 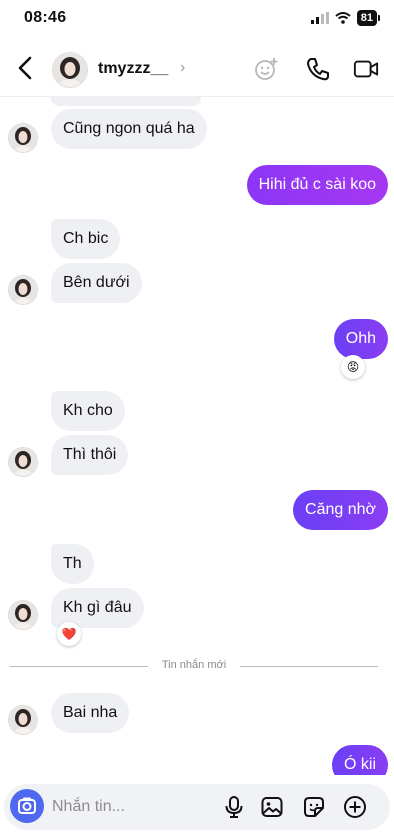 I want to click on wifi-icon, so click(x=343, y=18).